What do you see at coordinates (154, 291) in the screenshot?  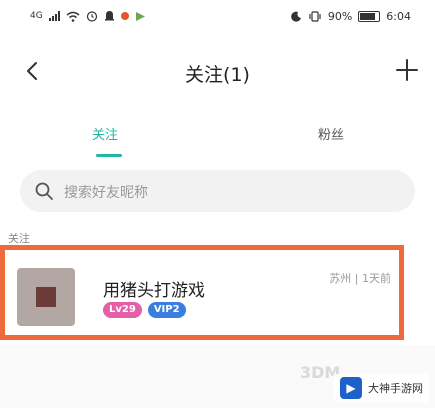 I see `username: 用猪头打游戏` at bounding box center [154, 291].